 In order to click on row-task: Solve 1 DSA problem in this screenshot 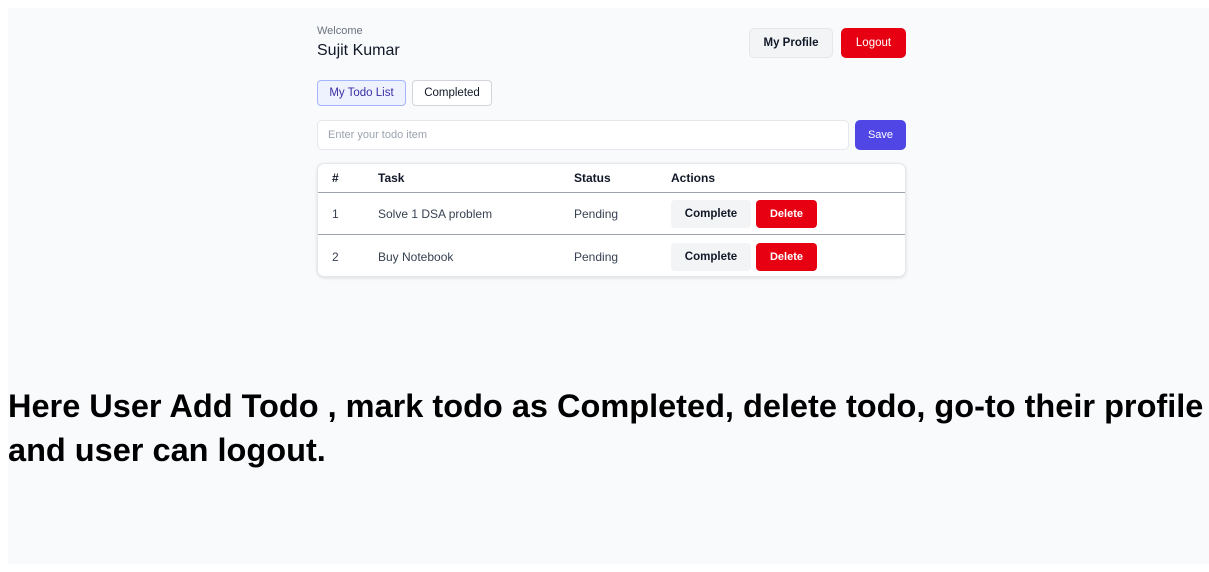, I will do `click(435, 213)`.